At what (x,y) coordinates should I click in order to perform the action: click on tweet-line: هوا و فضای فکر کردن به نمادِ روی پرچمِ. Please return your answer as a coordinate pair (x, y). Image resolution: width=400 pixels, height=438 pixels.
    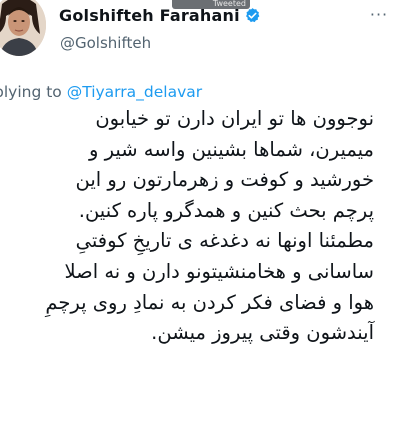
    Looking at the image, I should click on (209, 302).